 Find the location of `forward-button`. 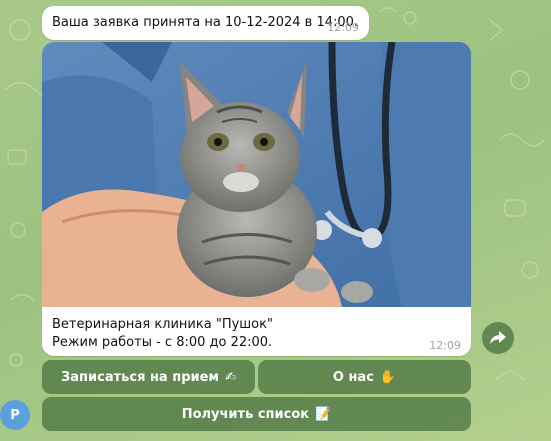

forward-button is located at coordinates (498, 338).